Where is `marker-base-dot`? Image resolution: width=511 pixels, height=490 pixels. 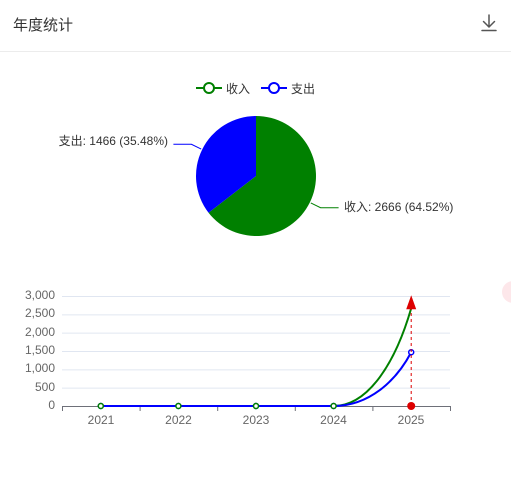
marker-base-dot is located at coordinates (411, 406).